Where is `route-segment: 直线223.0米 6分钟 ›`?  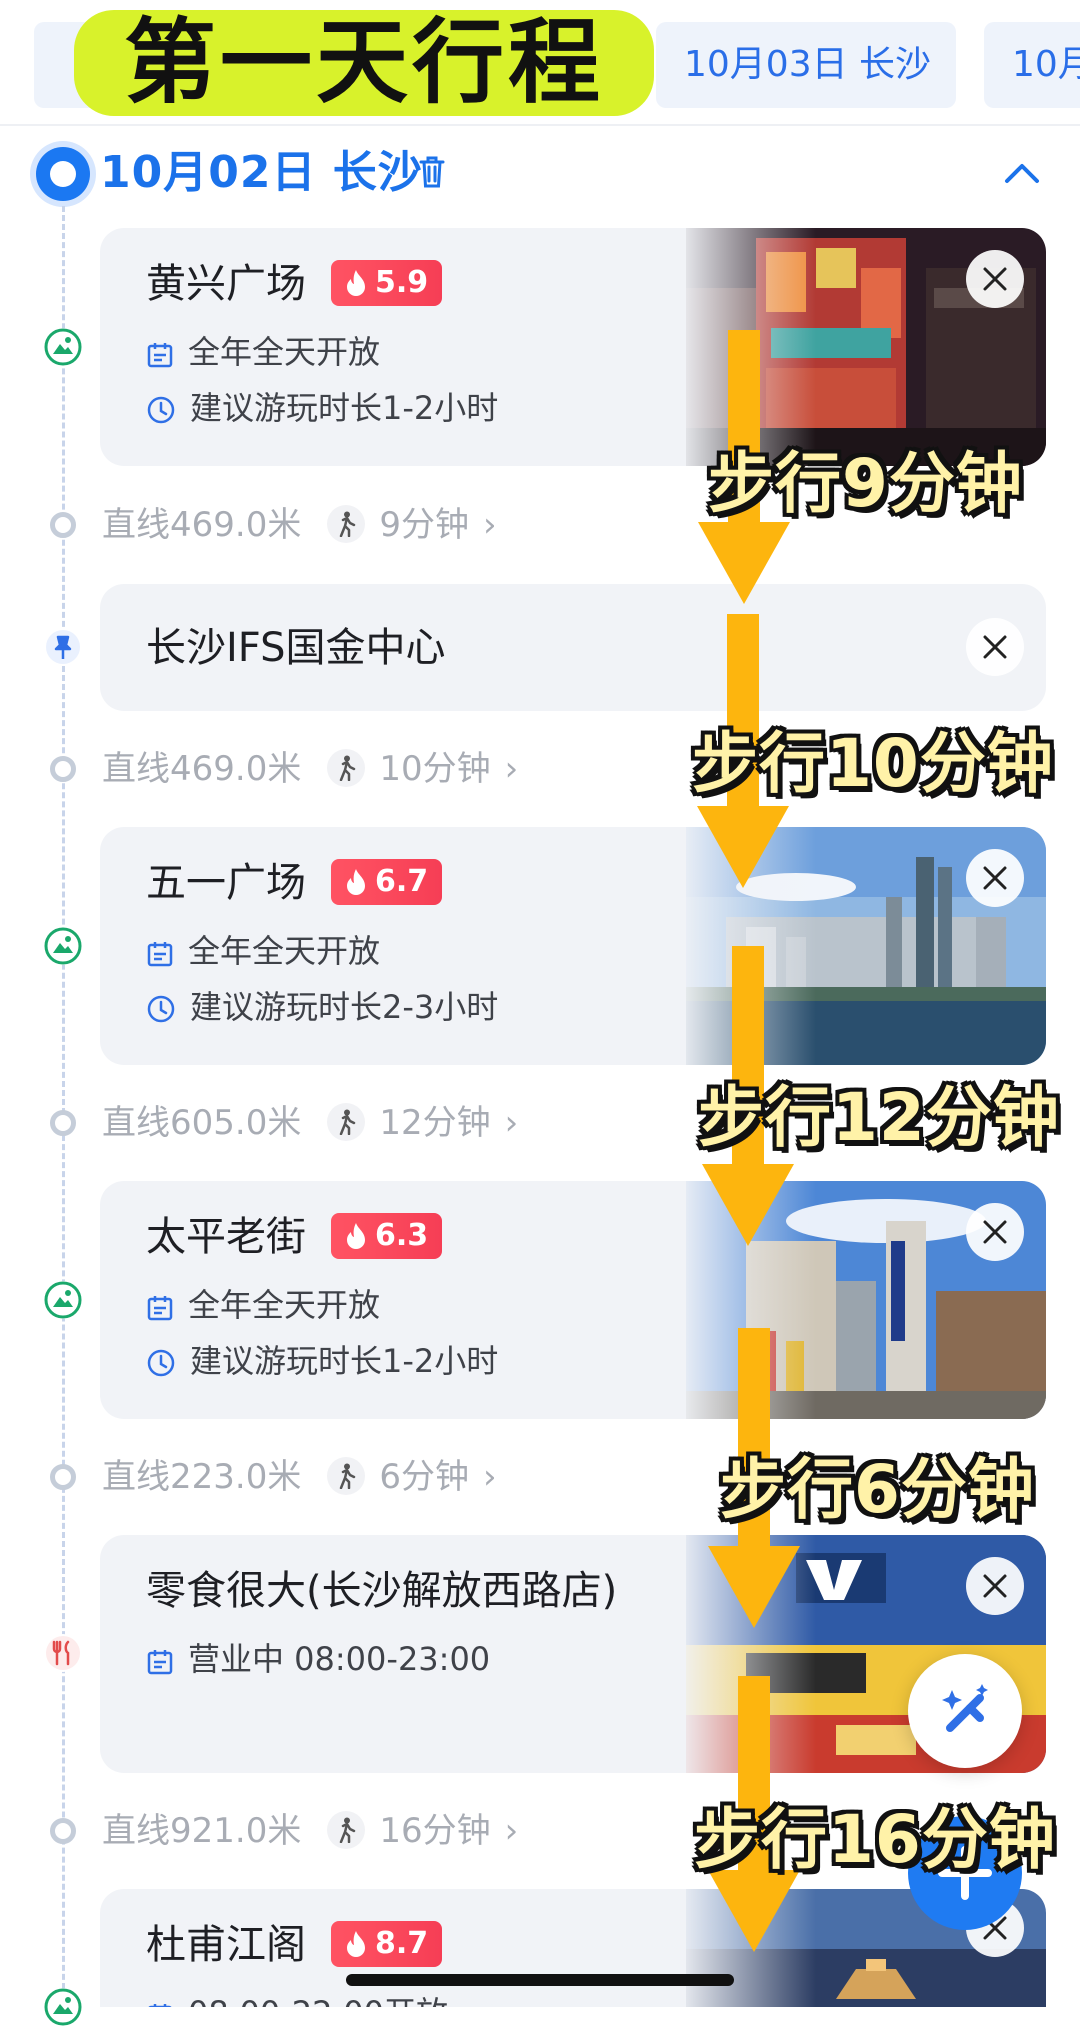
route-segment: 直线223.0米 6分钟 › is located at coordinates (299, 1477).